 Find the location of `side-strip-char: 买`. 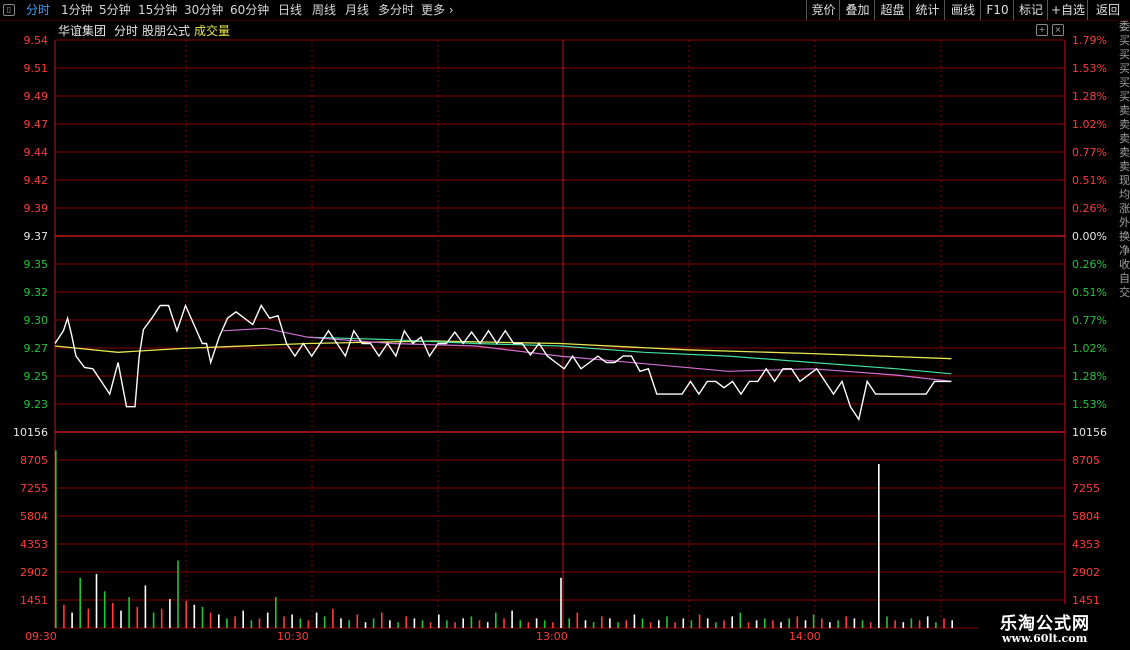

side-strip-char: 买 is located at coordinates (1124, 40).